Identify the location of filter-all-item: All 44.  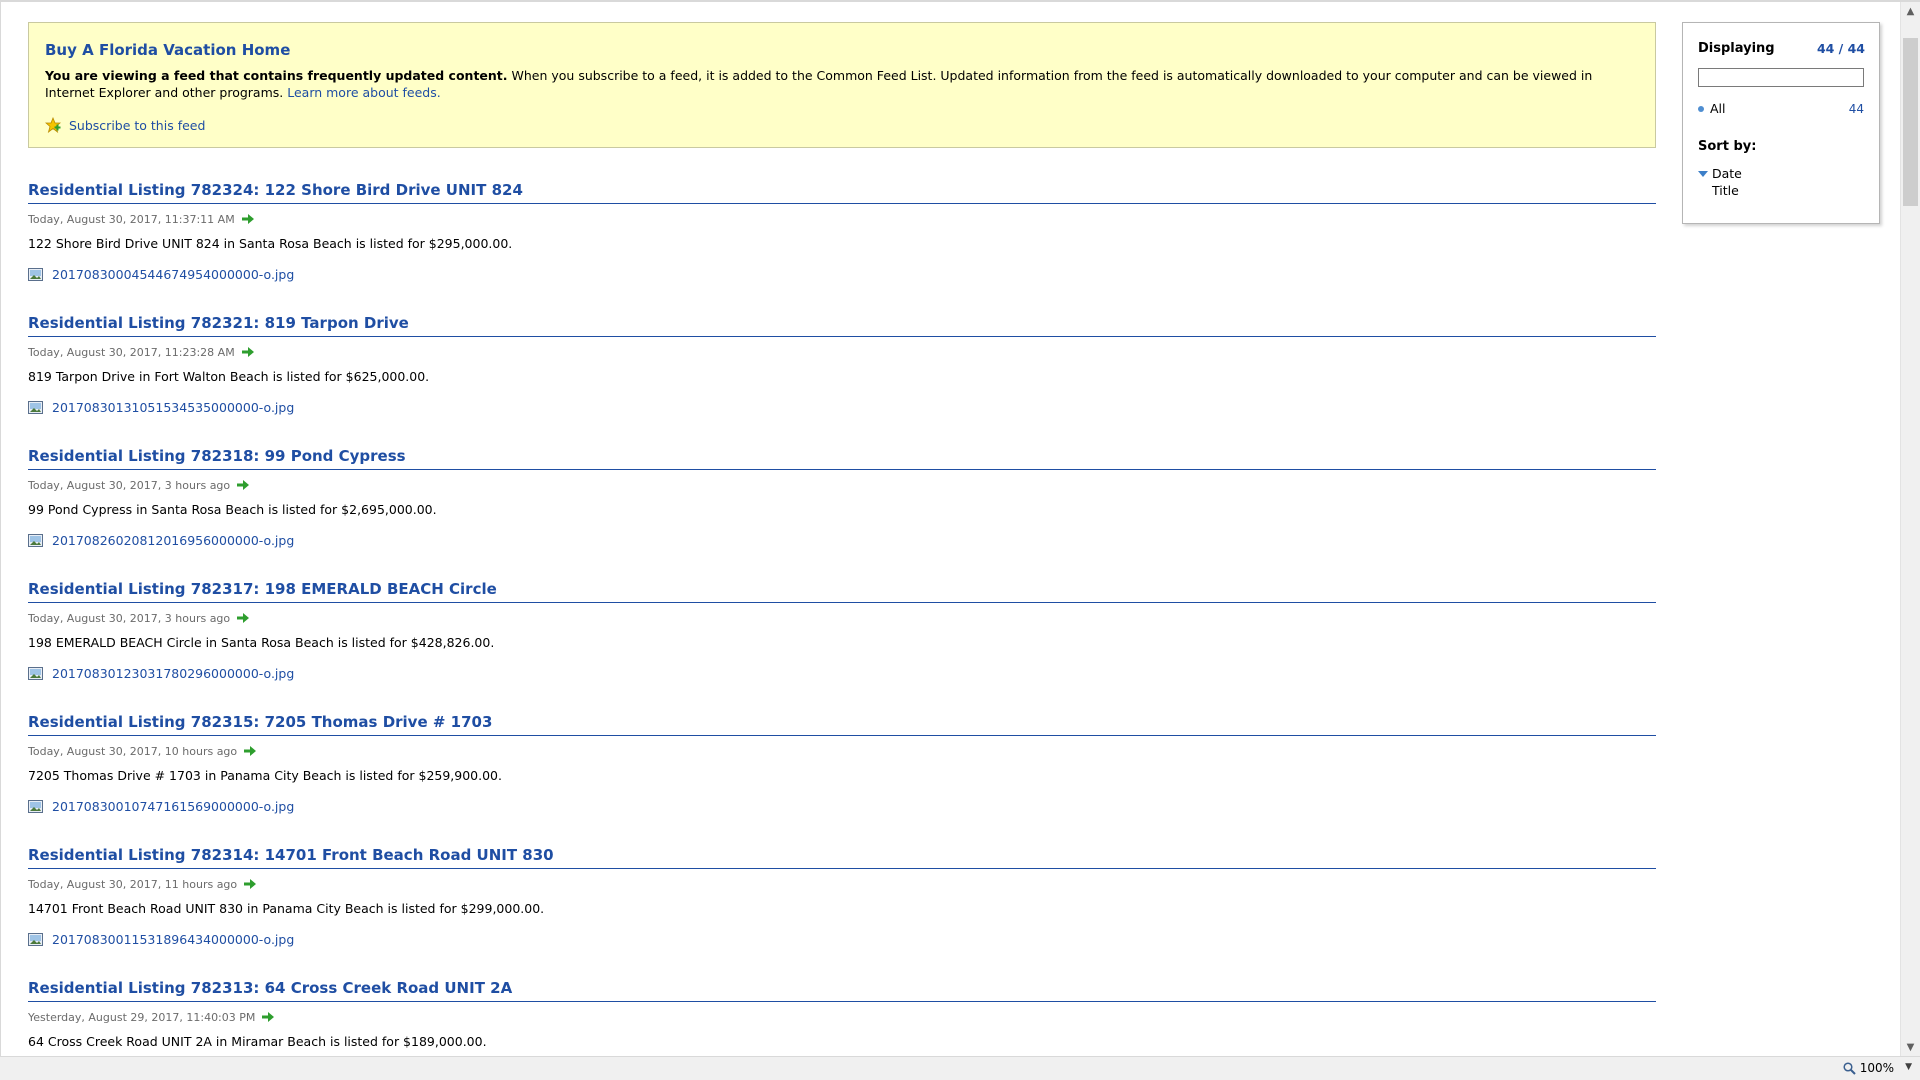
(1781, 108).